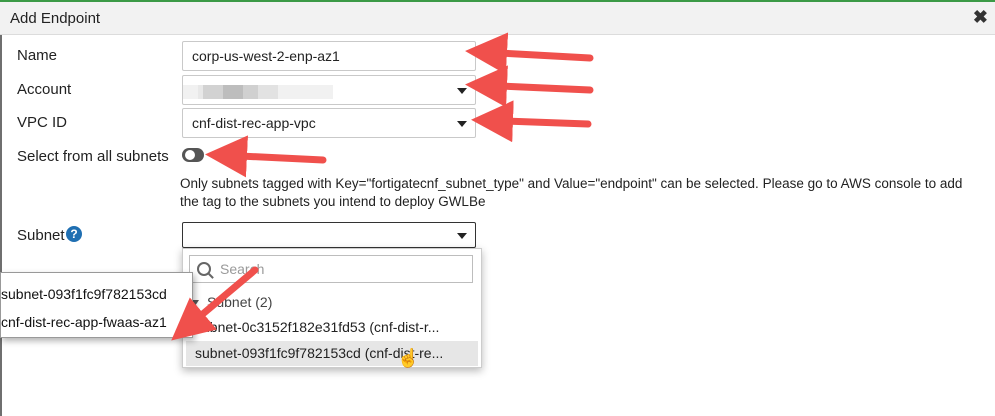 Image resolution: width=995 pixels, height=416 pixels. What do you see at coordinates (204, 269) in the screenshot?
I see `search-icon` at bounding box center [204, 269].